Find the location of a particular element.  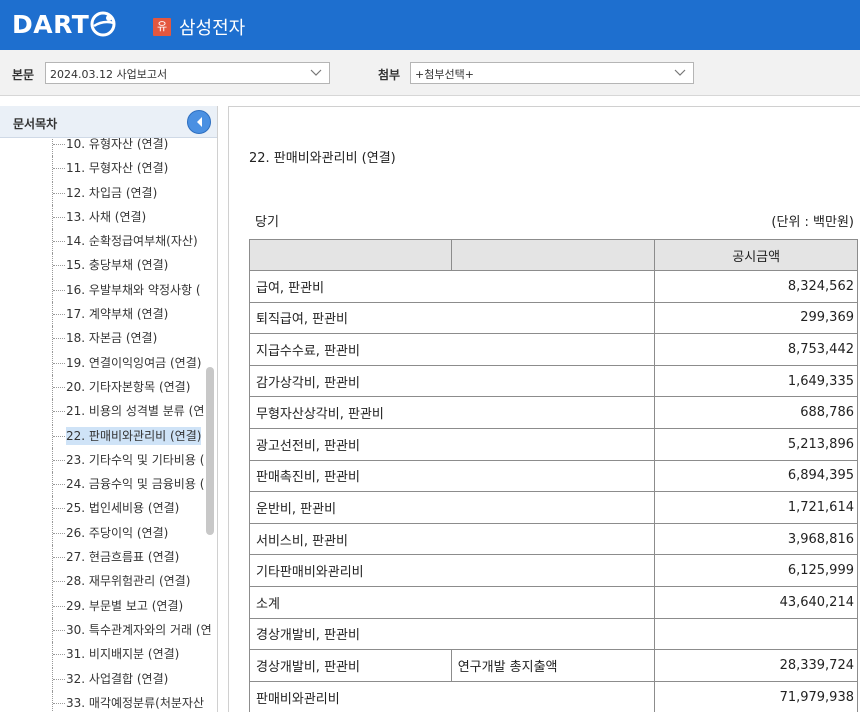

toc-item: 10. 유형자산 (연결) is located at coordinates (108, 147).